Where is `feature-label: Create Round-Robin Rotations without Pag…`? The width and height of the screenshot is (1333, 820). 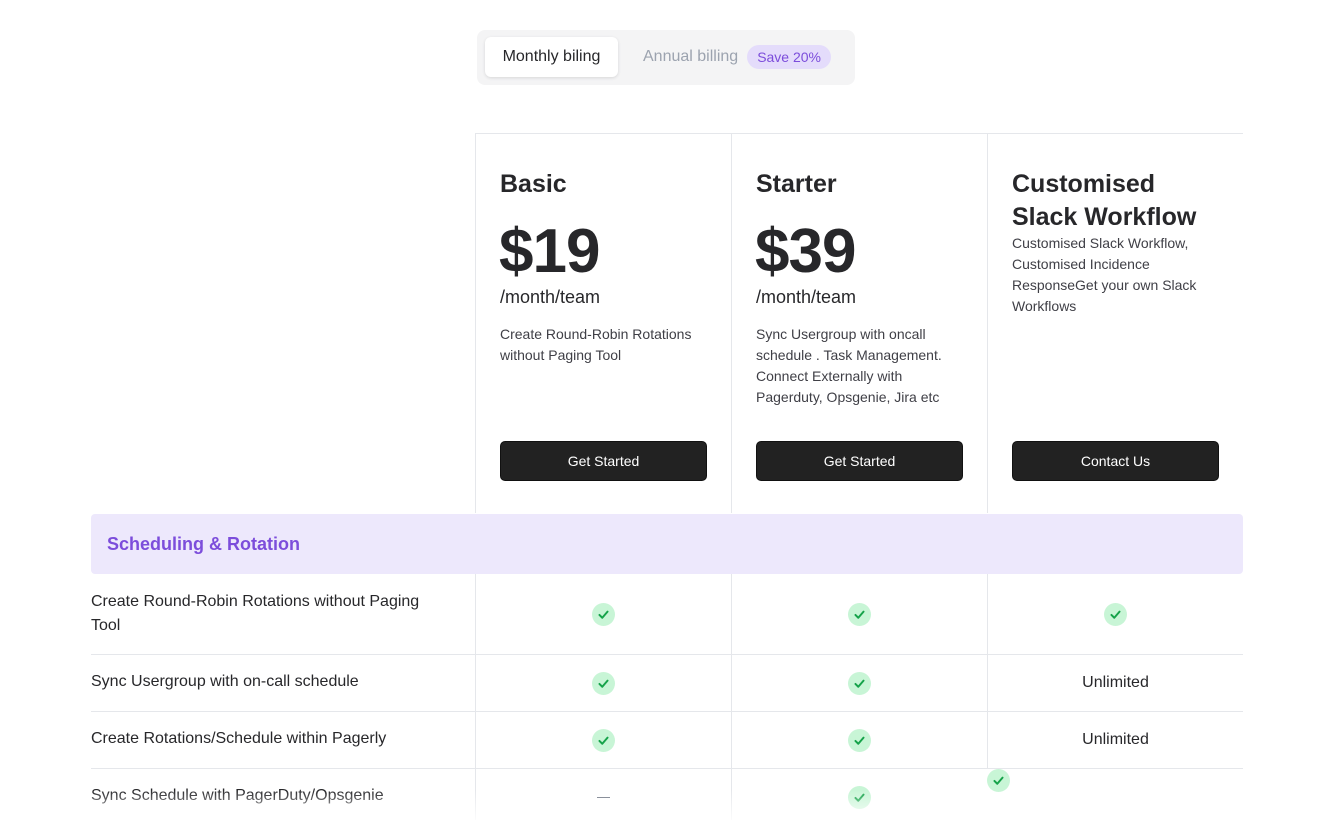
feature-label: Create Round-Robin Rotations without Pag… is located at coordinates (255, 613).